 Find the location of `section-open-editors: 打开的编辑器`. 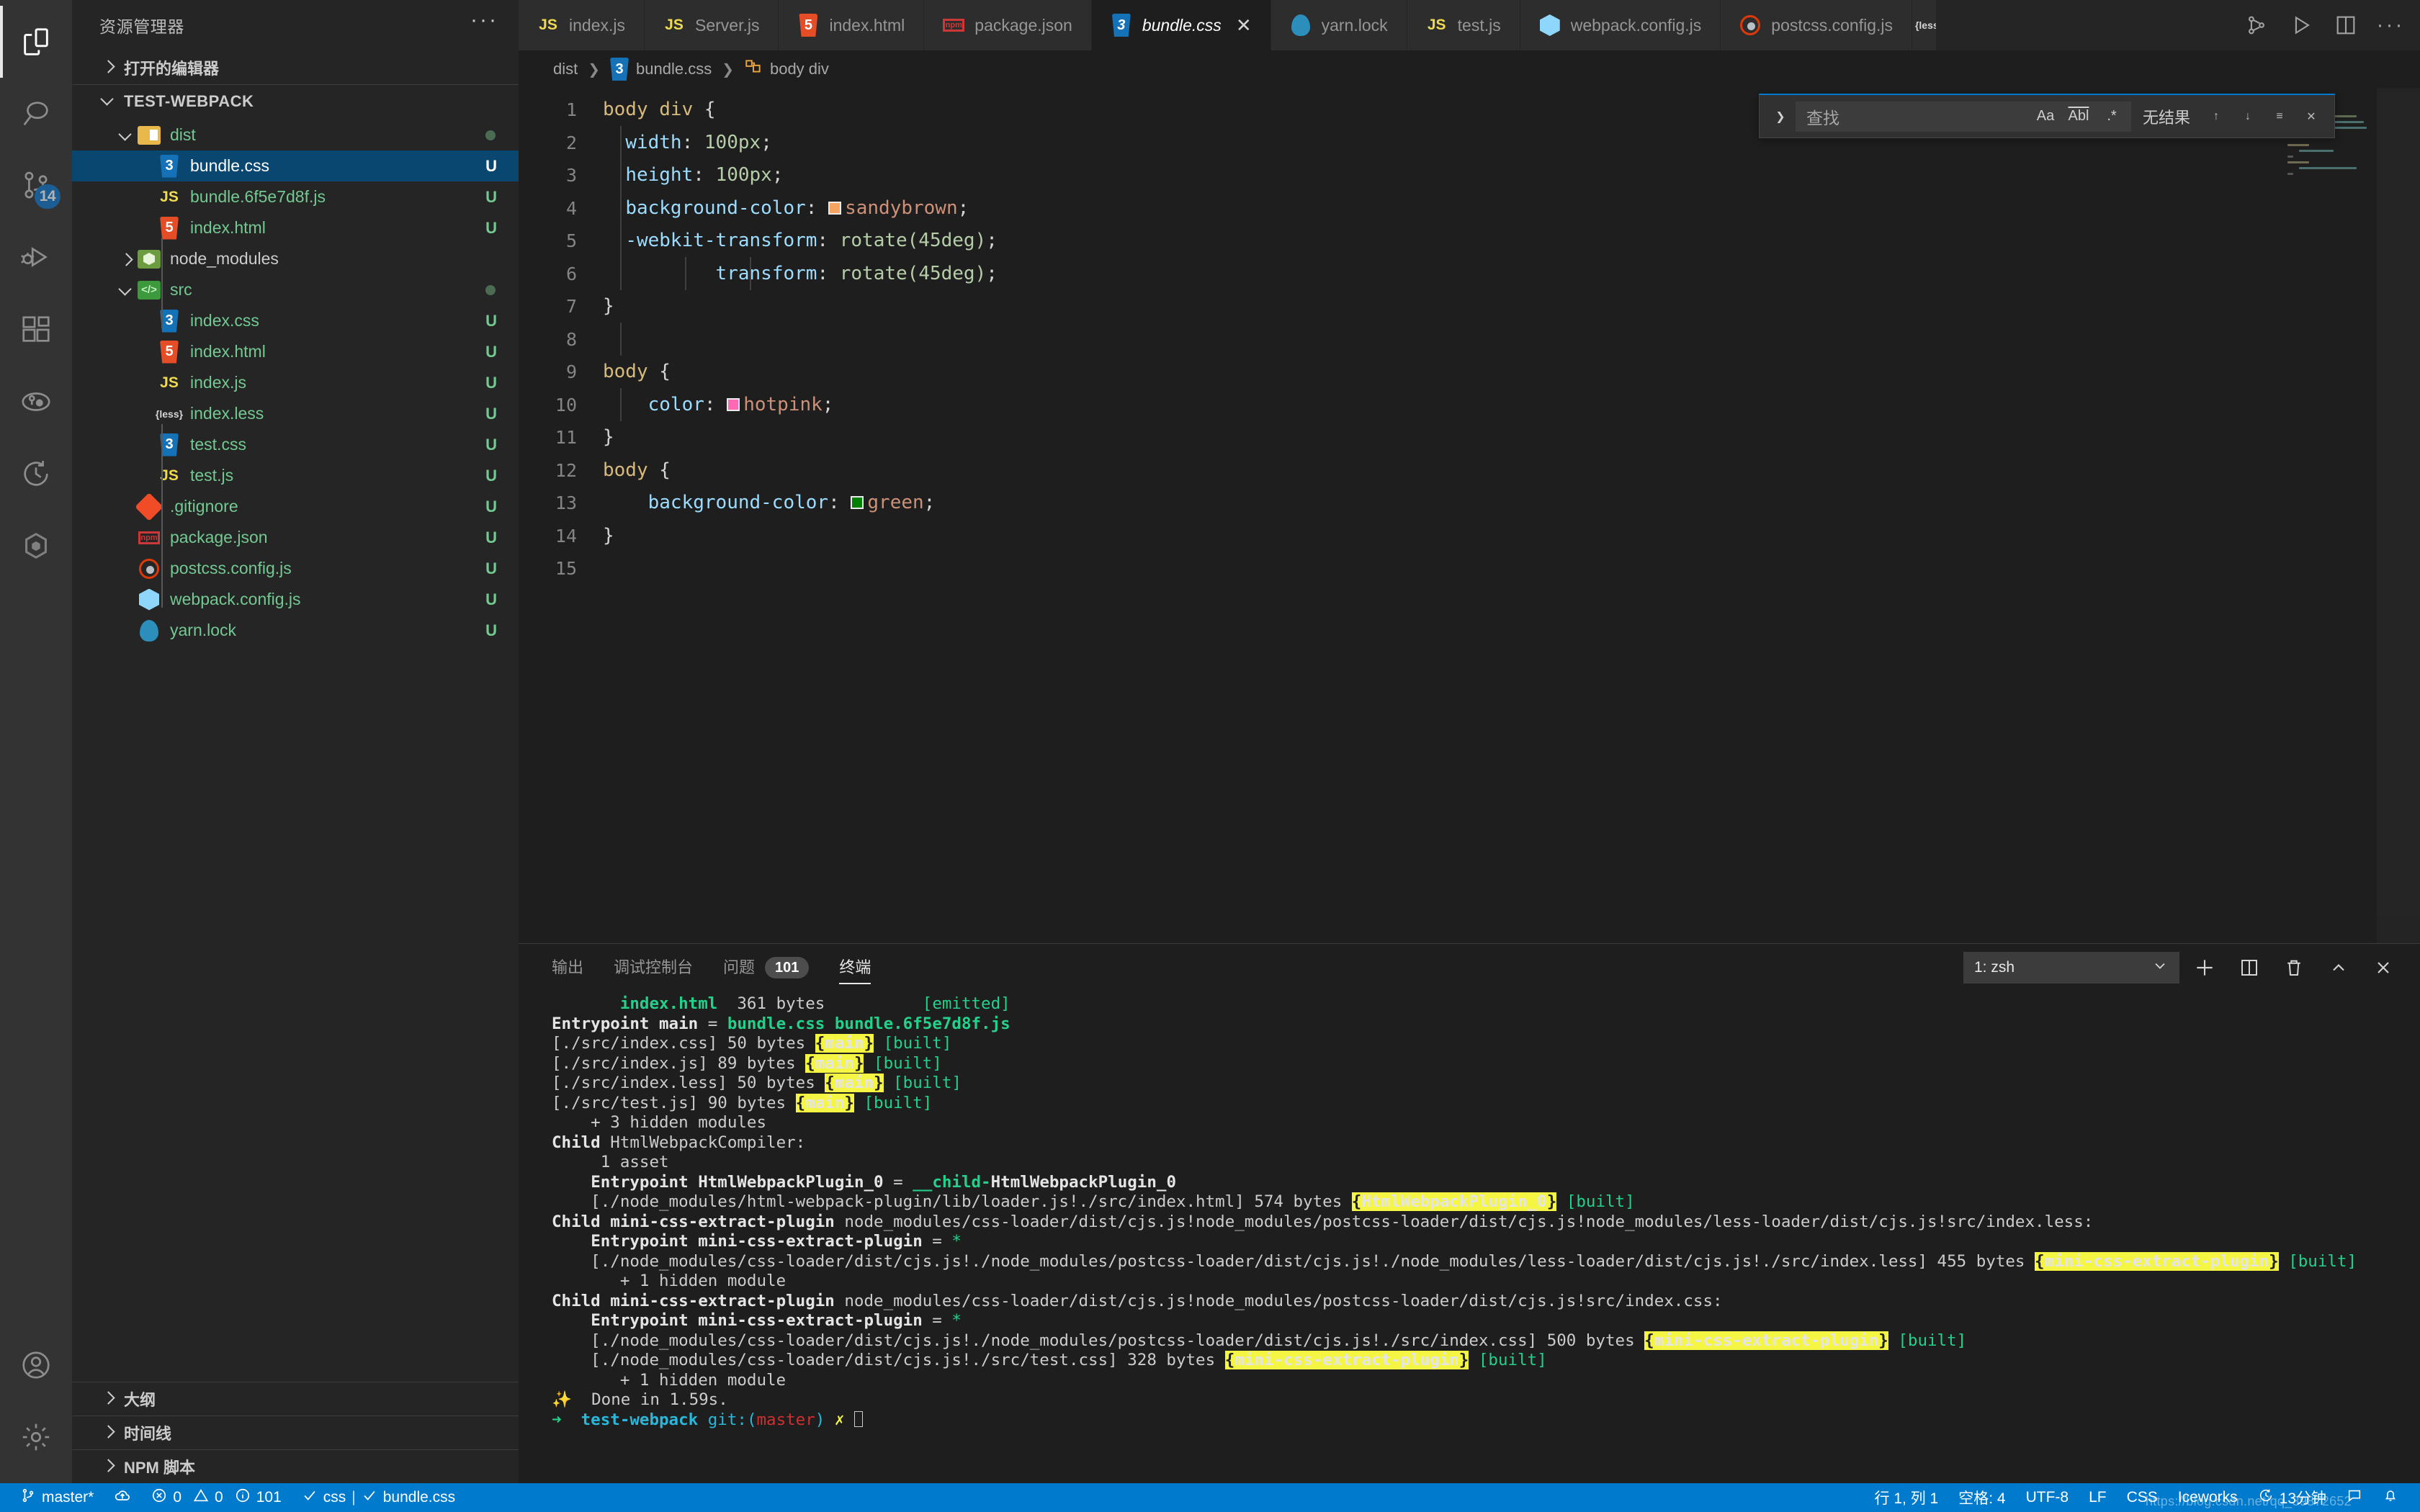

section-open-editors: 打开的编辑器 is located at coordinates (295, 67).